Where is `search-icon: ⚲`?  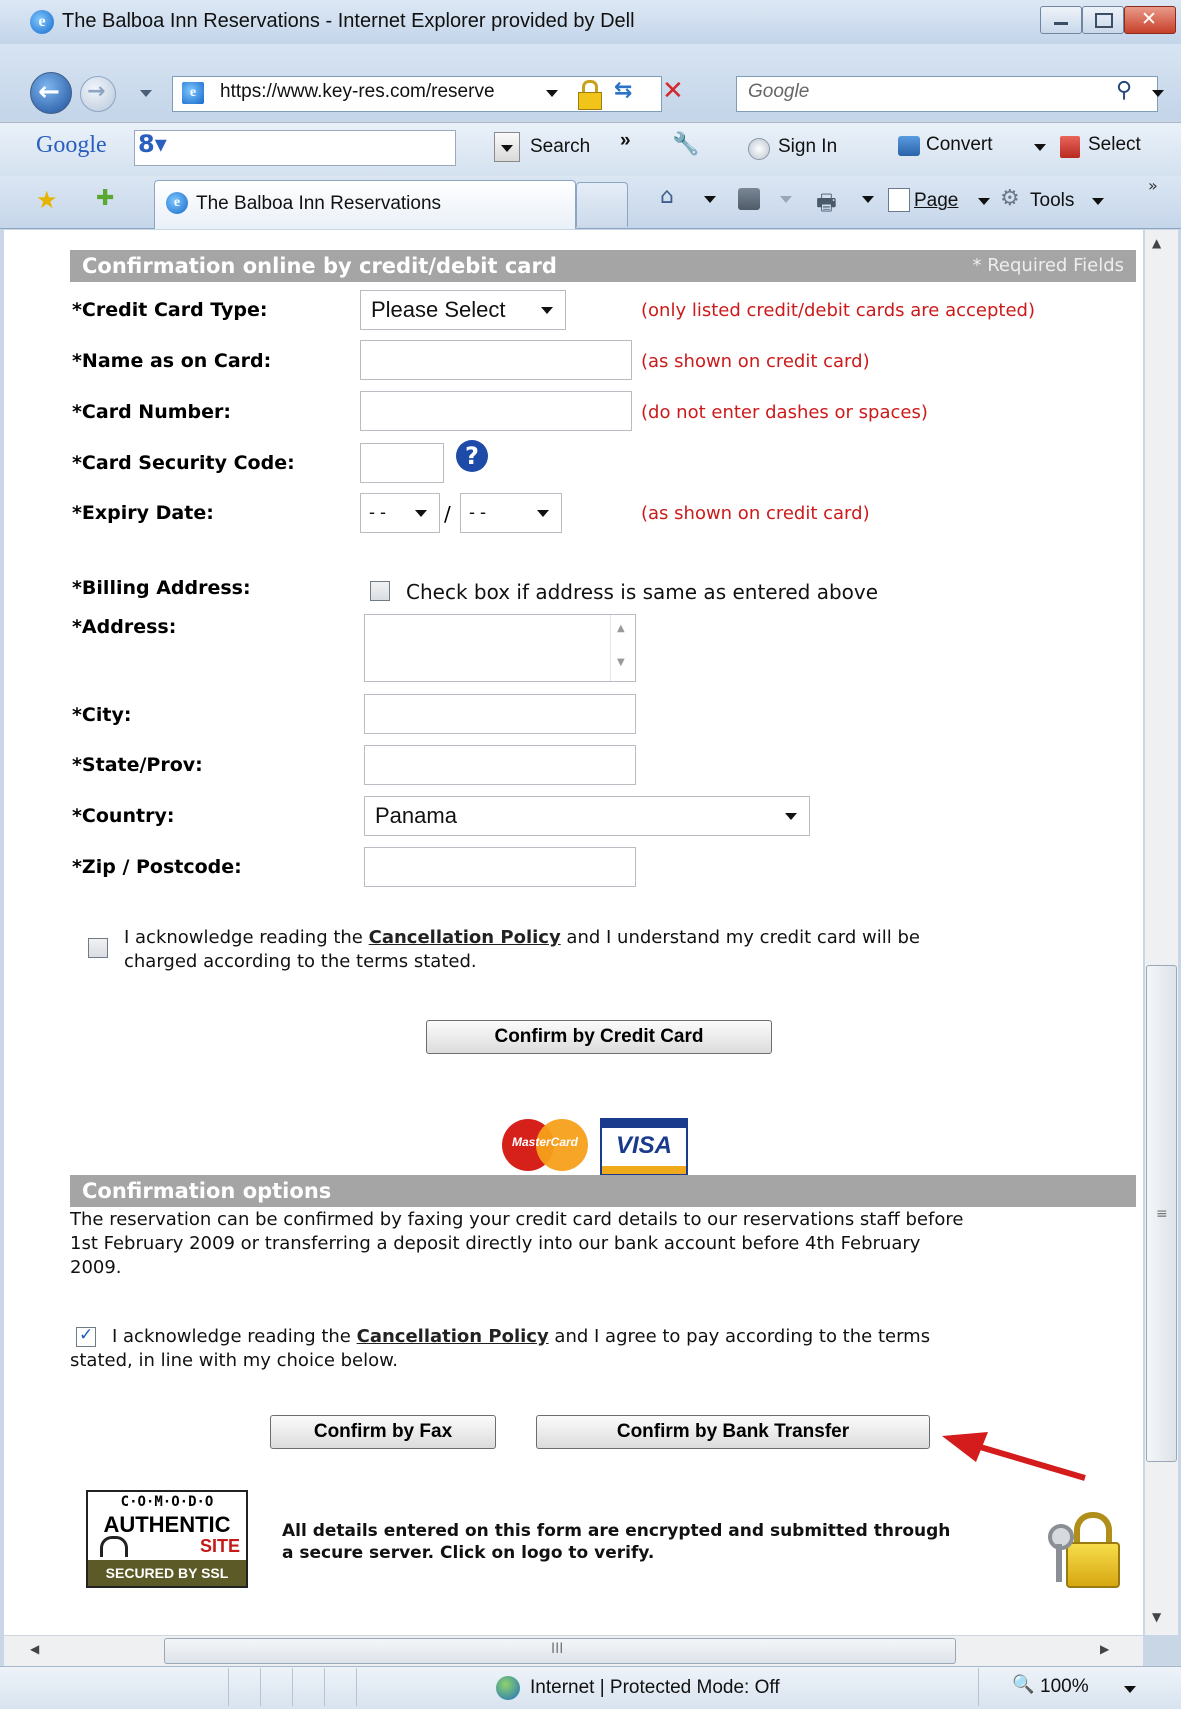 search-icon: ⚲ is located at coordinates (1124, 90).